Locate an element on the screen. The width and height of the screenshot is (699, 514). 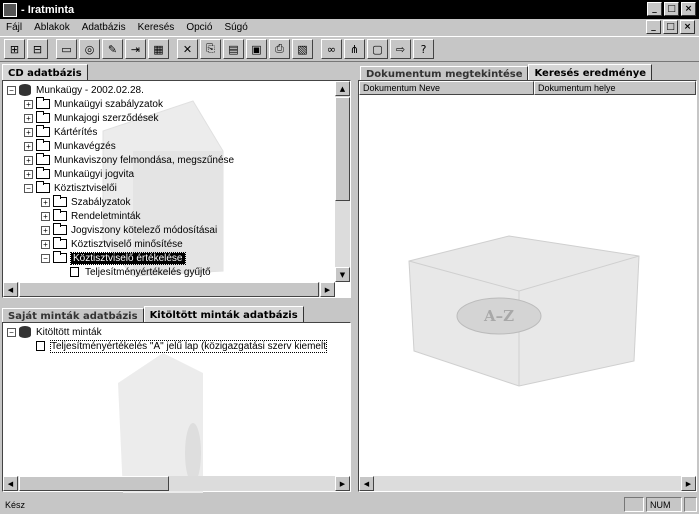
toolbar-button: ? is located at coordinates (423, 49).